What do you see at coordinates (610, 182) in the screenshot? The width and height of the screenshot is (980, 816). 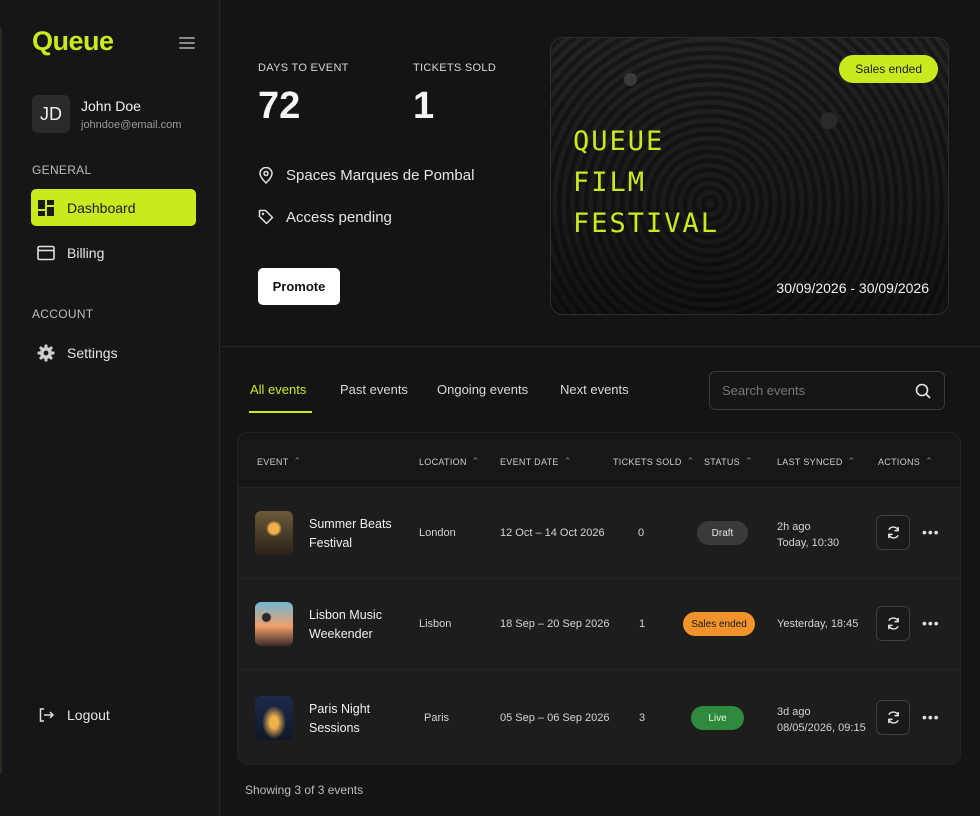 I see `banner-title-line: FILM` at bounding box center [610, 182].